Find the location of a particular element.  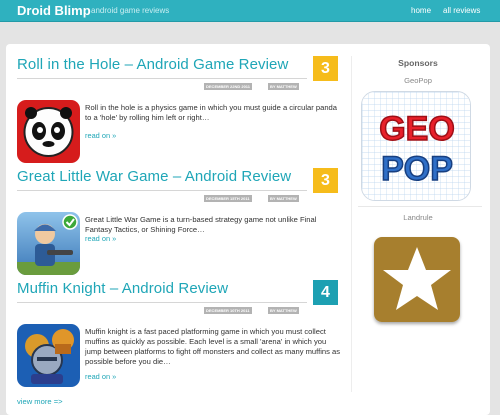

site-logo: Droid Blimp is located at coordinates (54, 10).